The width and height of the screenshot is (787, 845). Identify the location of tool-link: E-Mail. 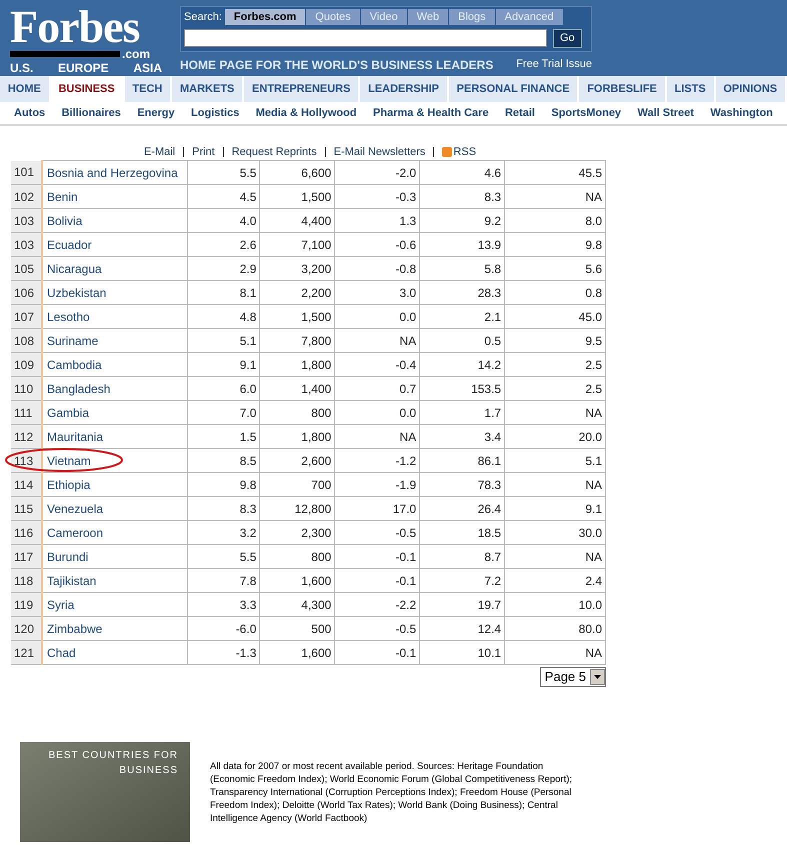
(160, 152).